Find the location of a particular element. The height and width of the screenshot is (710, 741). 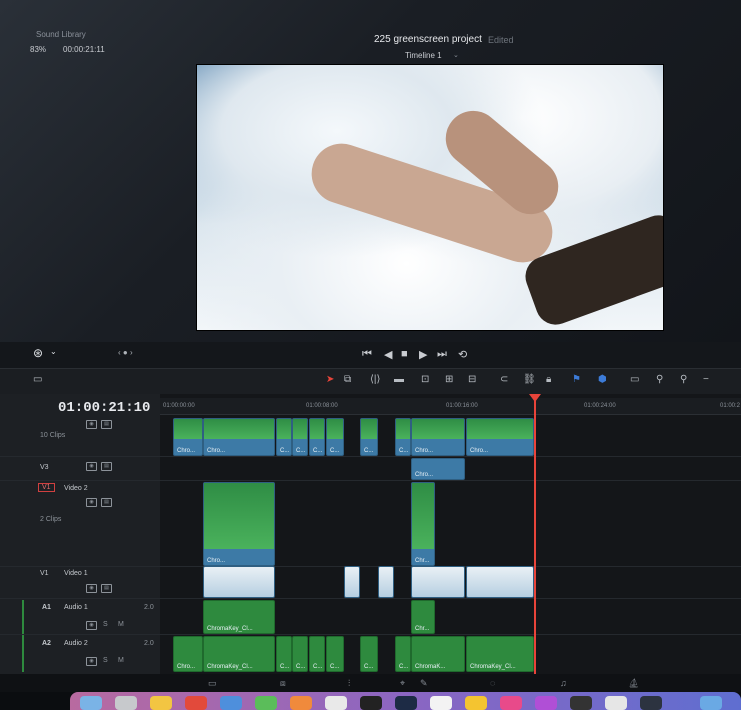

zoom-custom-icon: ⚲ is located at coordinates (683, 379).